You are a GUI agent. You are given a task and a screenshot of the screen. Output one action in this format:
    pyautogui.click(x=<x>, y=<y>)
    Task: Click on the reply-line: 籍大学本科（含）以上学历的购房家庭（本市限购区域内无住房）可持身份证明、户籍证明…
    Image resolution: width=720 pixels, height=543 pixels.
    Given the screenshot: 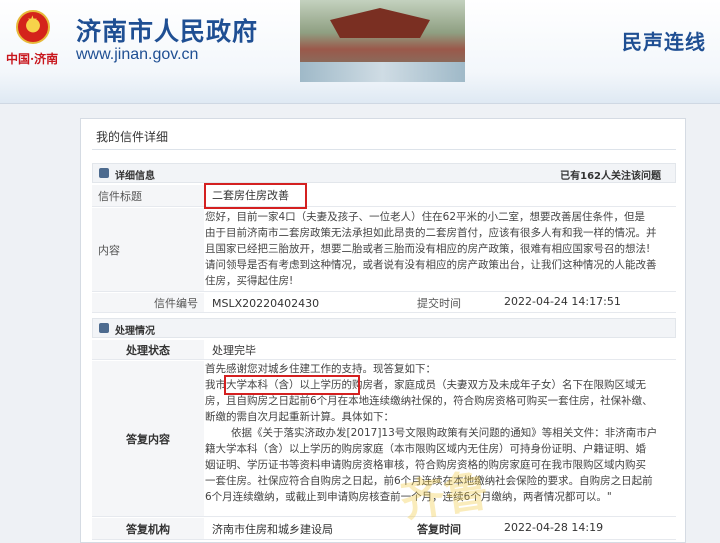 What is the action you would take?
    pyautogui.click(x=425, y=449)
    